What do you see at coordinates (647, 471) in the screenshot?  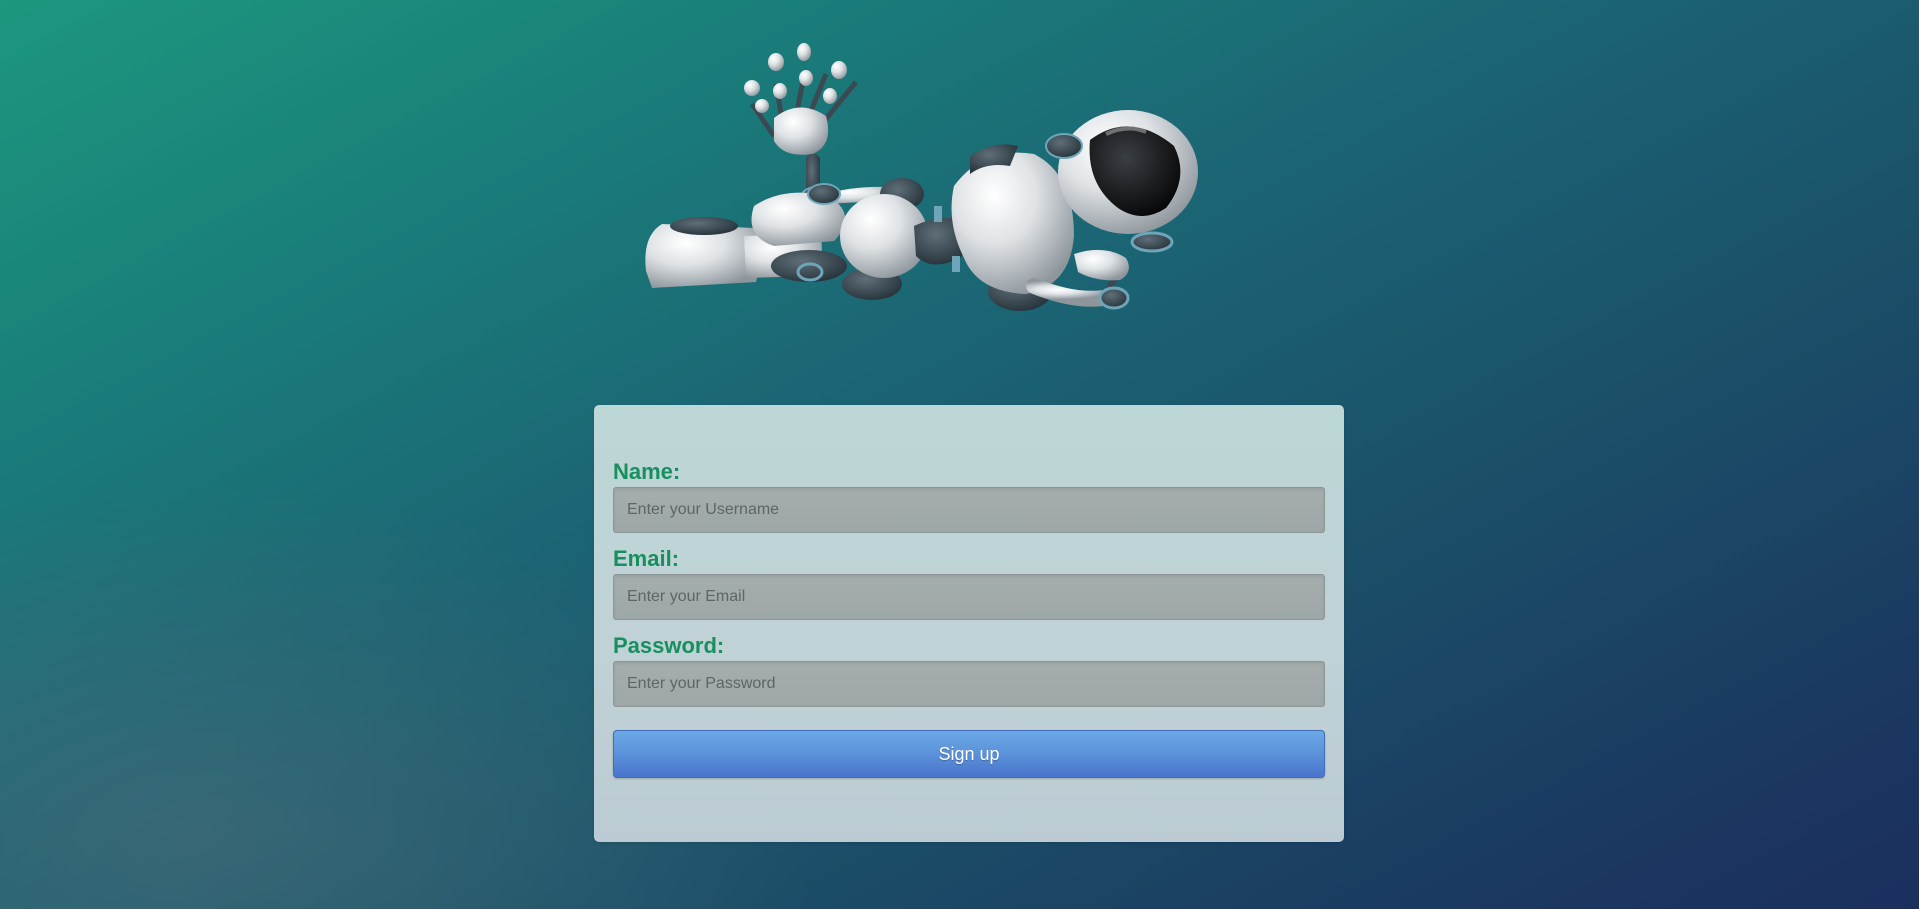 I see `name-label: Name:` at bounding box center [647, 471].